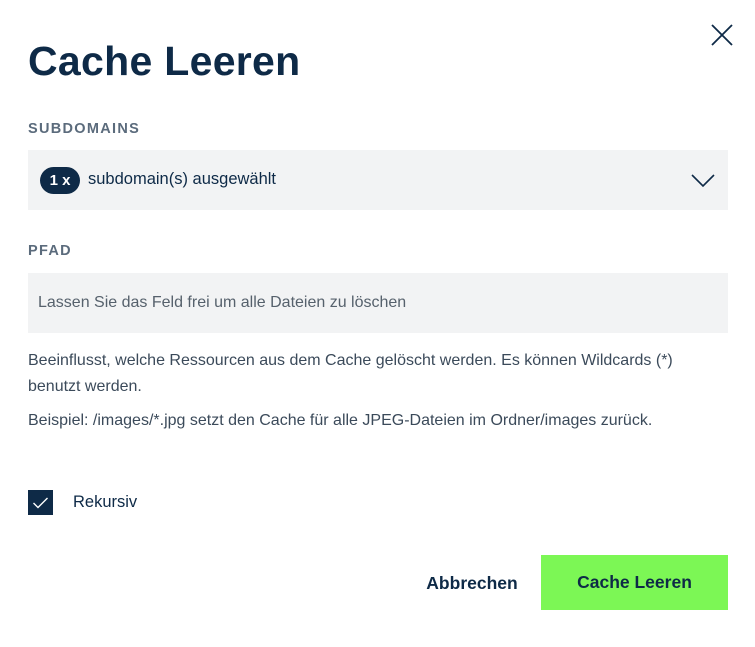 The image size is (755, 647). I want to click on chevron-down-icon, so click(703, 181).